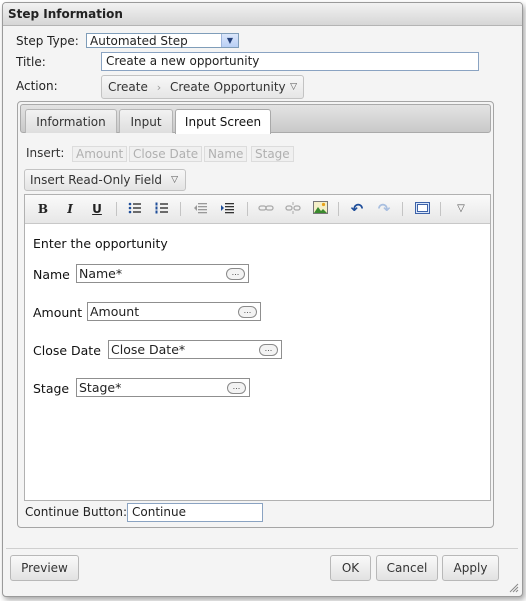  I want to click on outdent-icon, so click(200, 209).